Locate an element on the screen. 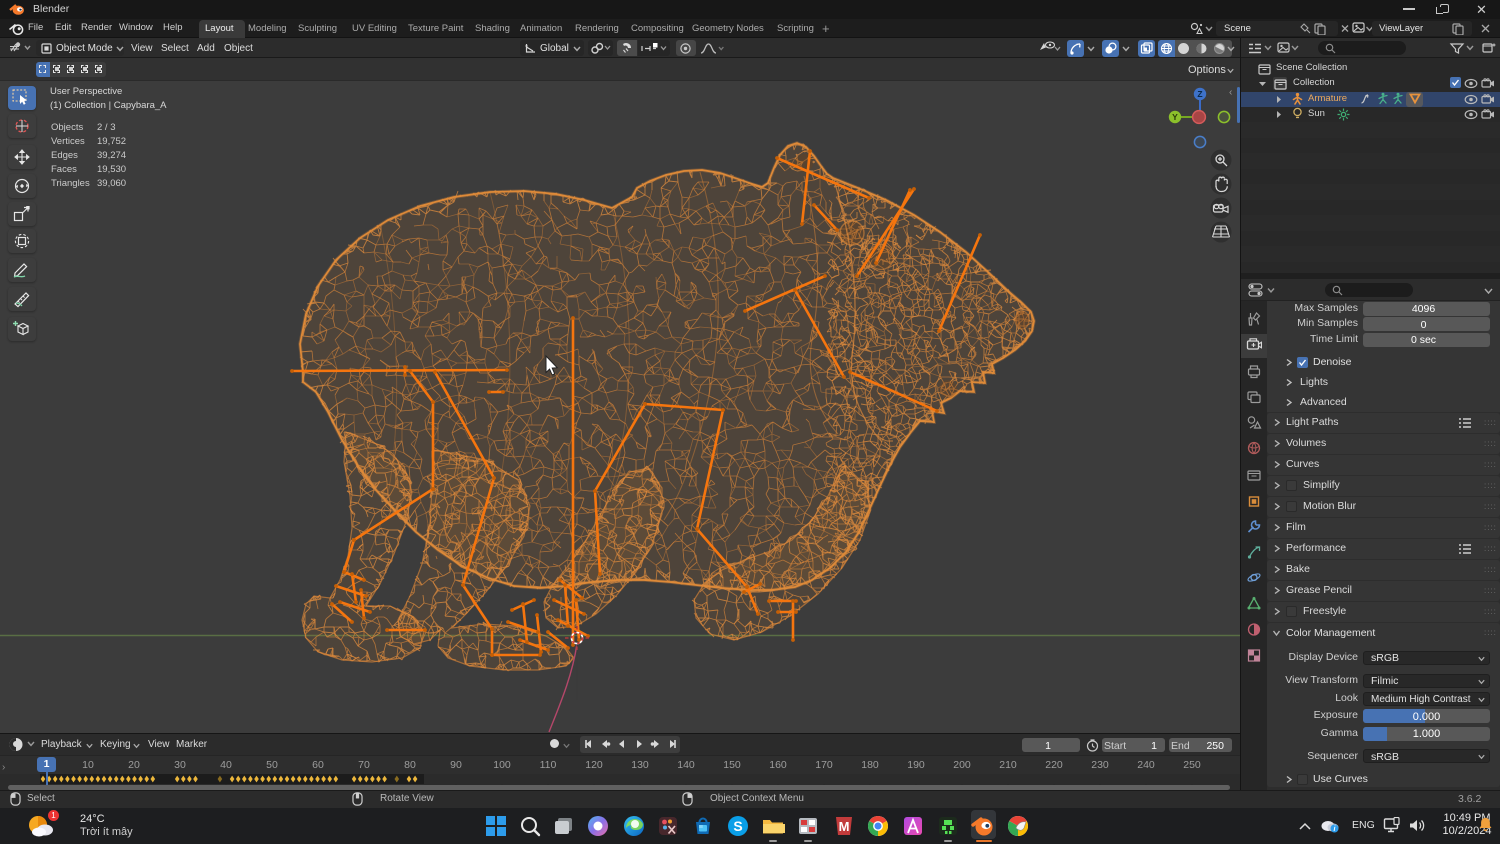 This screenshot has height=844, width=1500. svg-text: 30 is located at coordinates (180, 765).